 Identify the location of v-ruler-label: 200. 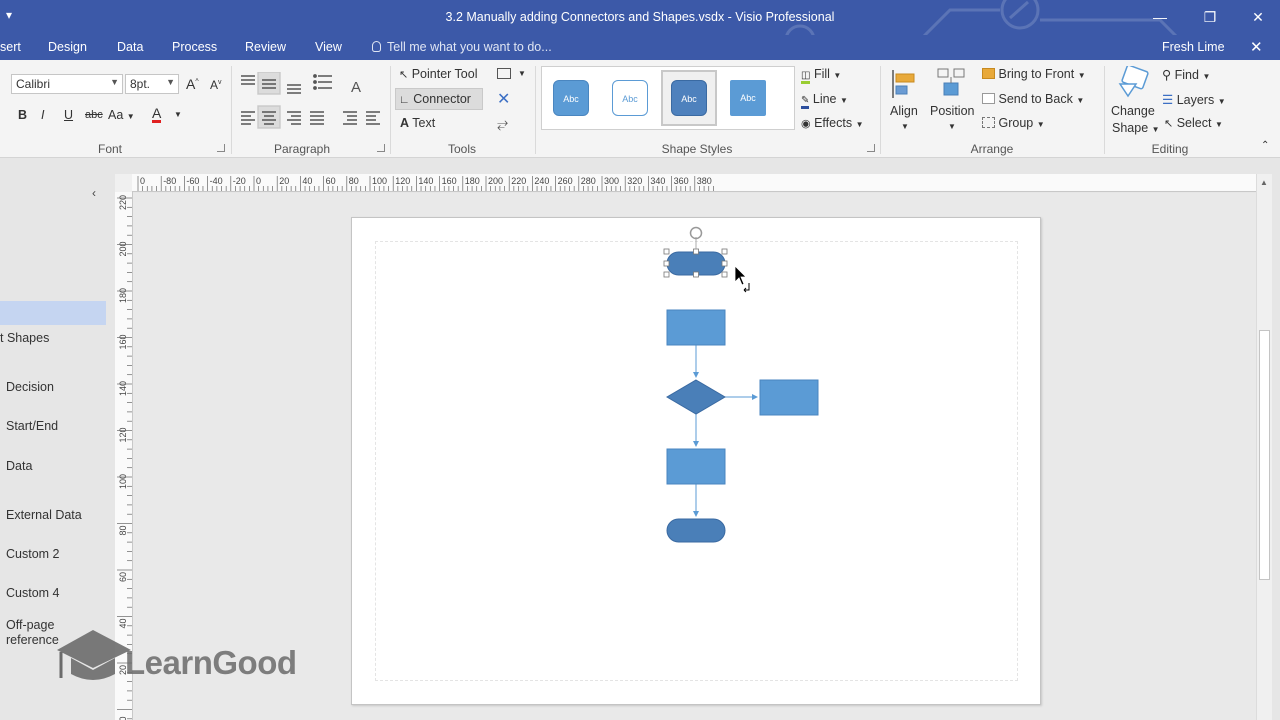
(123, 248).